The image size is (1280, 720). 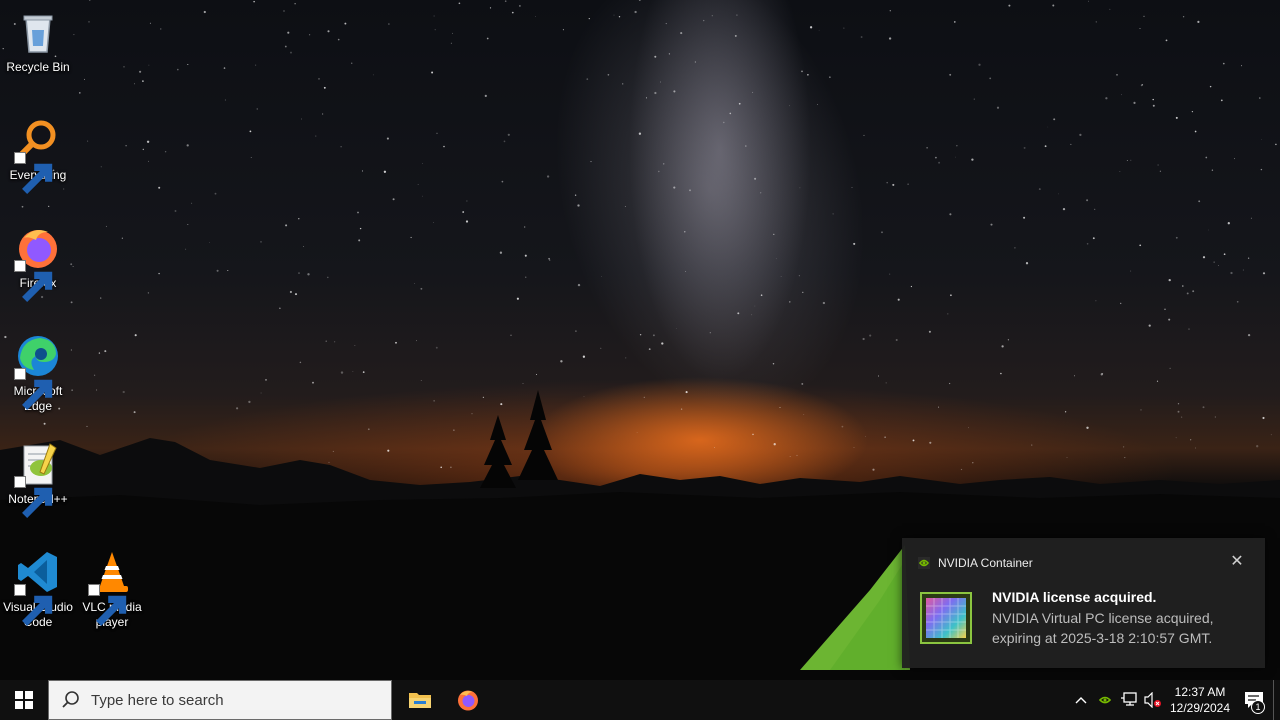 I want to click on desktop-icon-microsoft-edge: Microsoft Edge, so click(x=38, y=373).